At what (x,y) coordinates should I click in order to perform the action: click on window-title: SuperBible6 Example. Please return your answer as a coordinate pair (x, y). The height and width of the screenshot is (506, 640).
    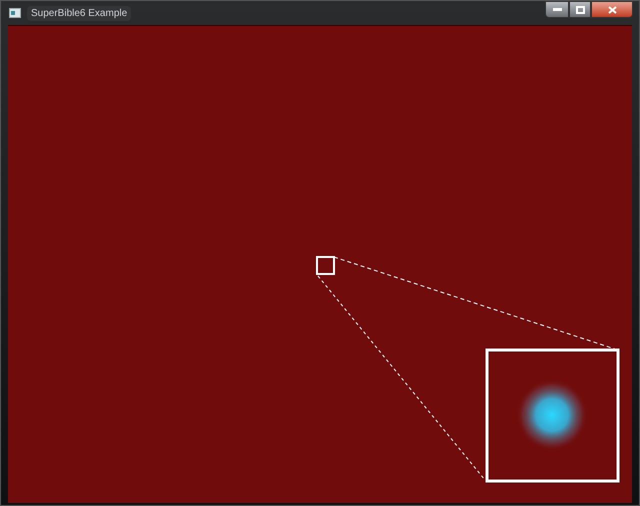
    Looking at the image, I should click on (79, 13).